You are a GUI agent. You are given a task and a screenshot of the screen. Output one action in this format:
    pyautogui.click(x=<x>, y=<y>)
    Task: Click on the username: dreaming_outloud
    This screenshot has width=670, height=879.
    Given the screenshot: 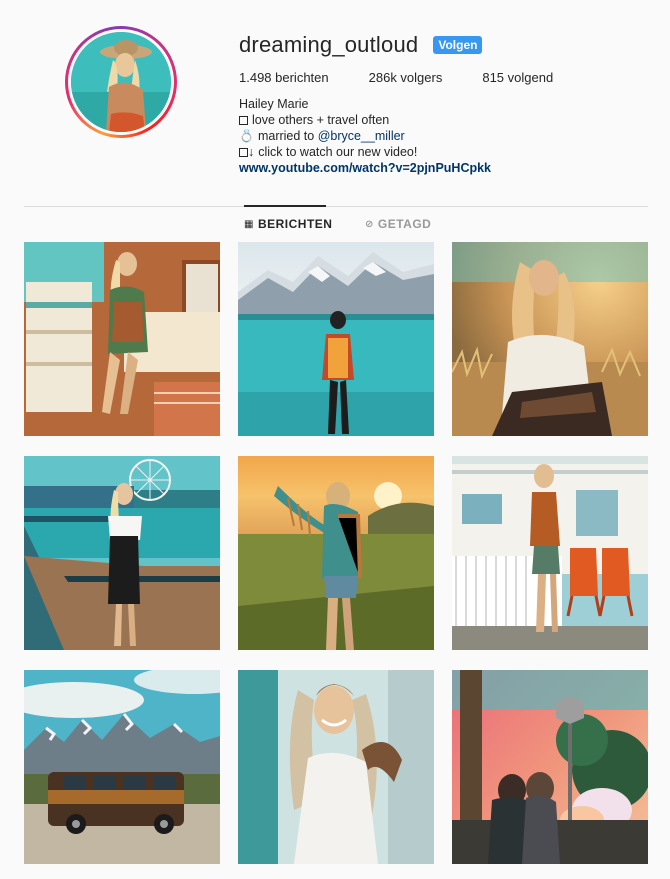 What is the action you would take?
    pyautogui.click(x=329, y=44)
    